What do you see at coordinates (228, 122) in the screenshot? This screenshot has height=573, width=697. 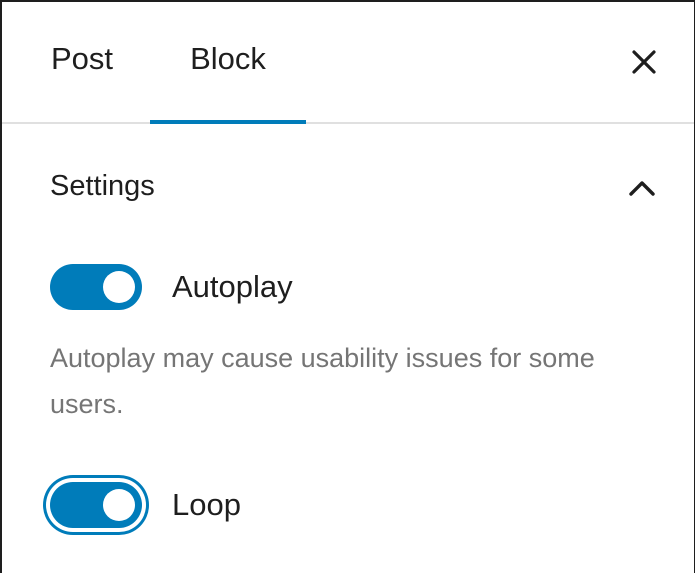 I see `active-tab-indicator` at bounding box center [228, 122].